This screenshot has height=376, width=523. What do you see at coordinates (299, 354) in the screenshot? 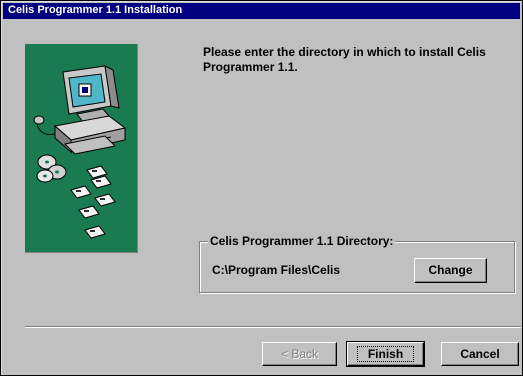
I see `back-button: < Back` at bounding box center [299, 354].